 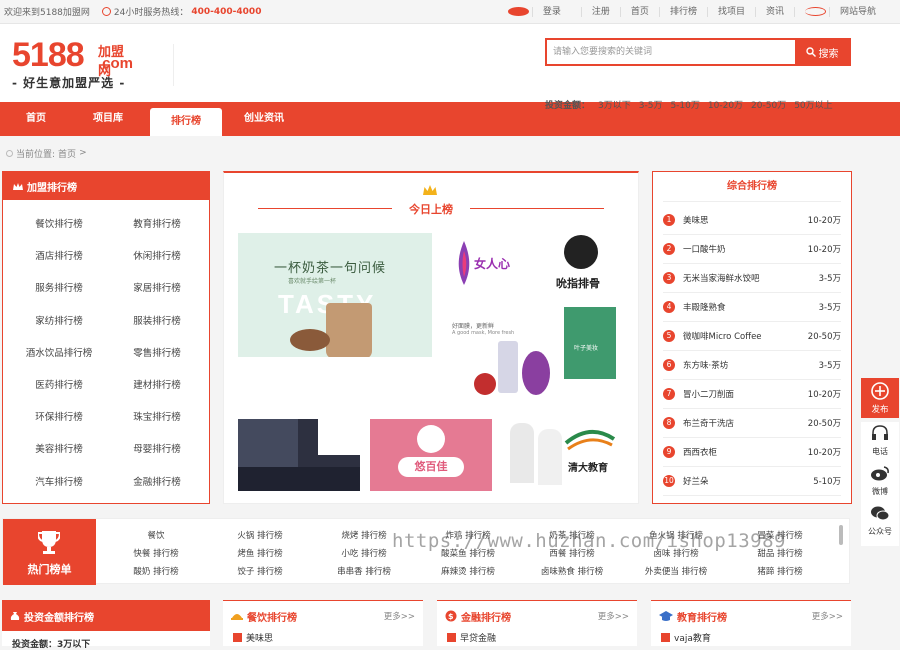 I want to click on ranking-row: 5 微咖啡Micro Coffee 20-50万, so click(x=752, y=336).